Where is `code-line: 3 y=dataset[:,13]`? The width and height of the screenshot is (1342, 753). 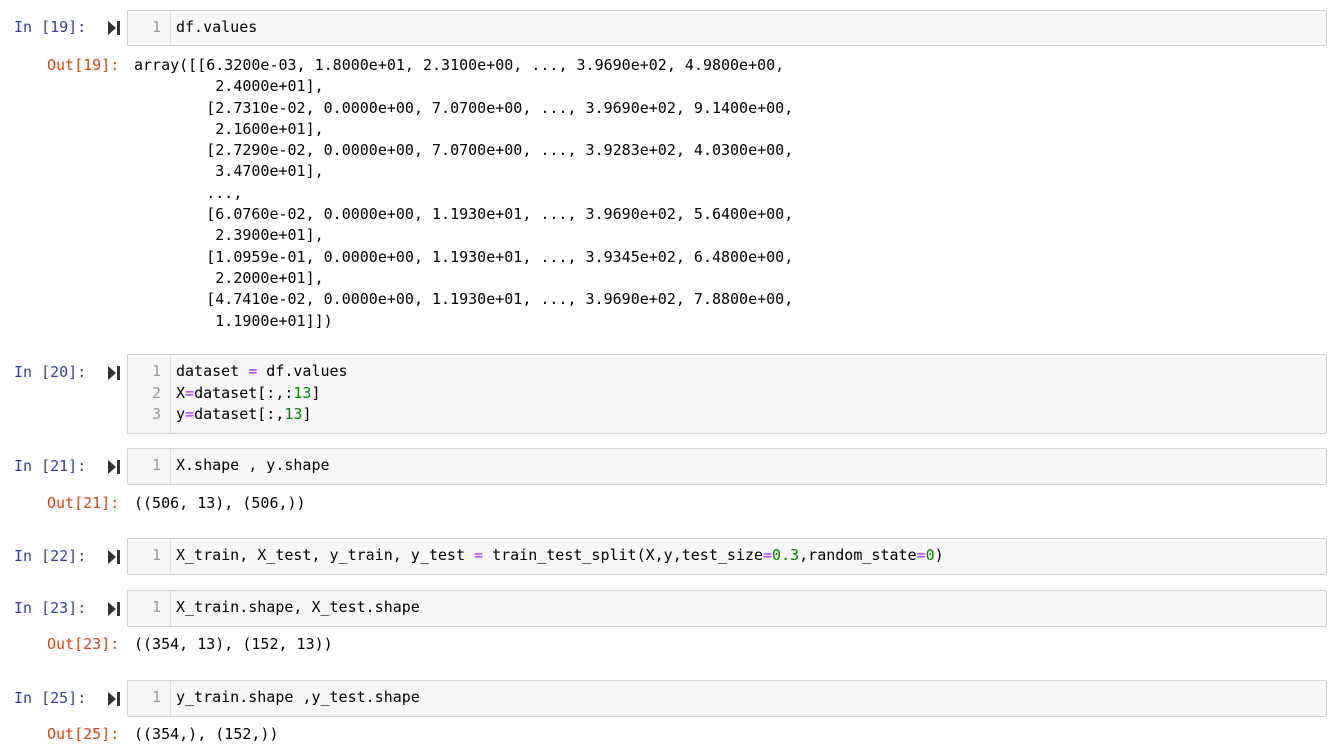
code-line: 3 y=dataset[:,13] is located at coordinates (727, 414).